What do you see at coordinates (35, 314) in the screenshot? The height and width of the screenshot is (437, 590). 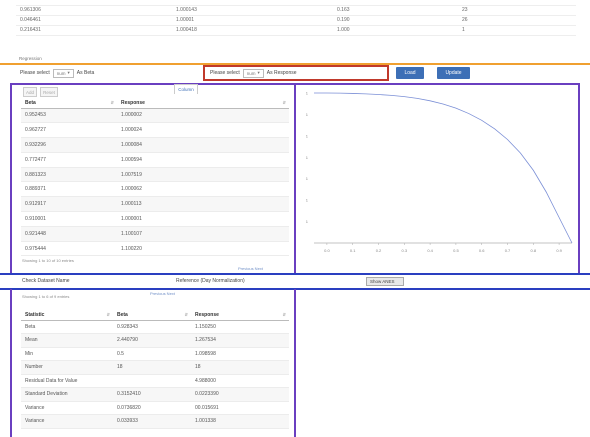 I see `column-label: Statistic` at bounding box center [35, 314].